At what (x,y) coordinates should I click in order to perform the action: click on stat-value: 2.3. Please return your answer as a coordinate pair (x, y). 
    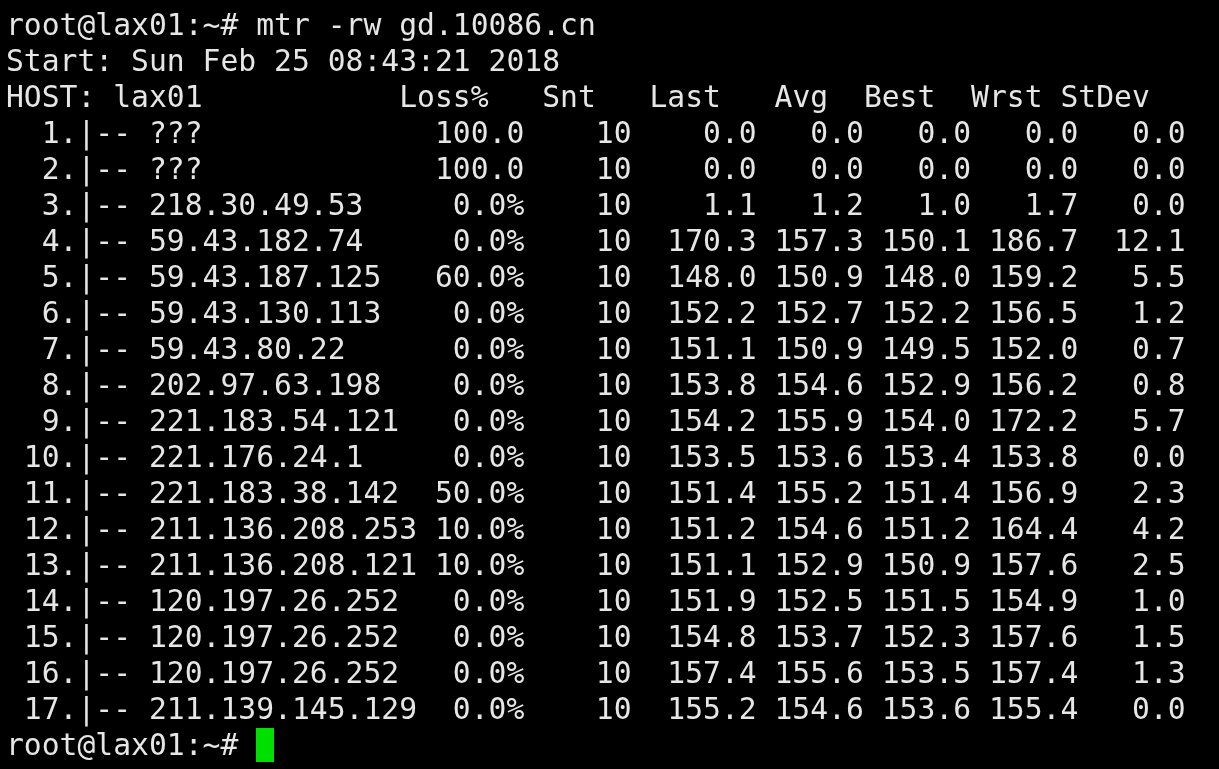
    Looking at the image, I should click on (1158, 493).